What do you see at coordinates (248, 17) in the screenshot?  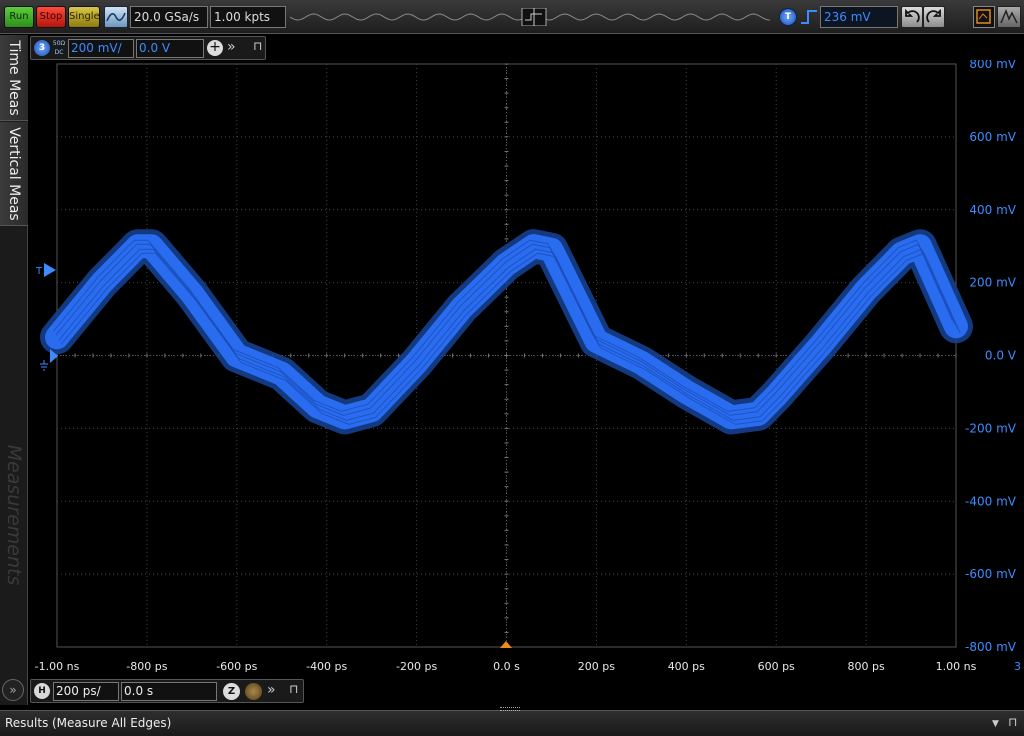 I see `memory-depth-field: 1.00 kpts` at bounding box center [248, 17].